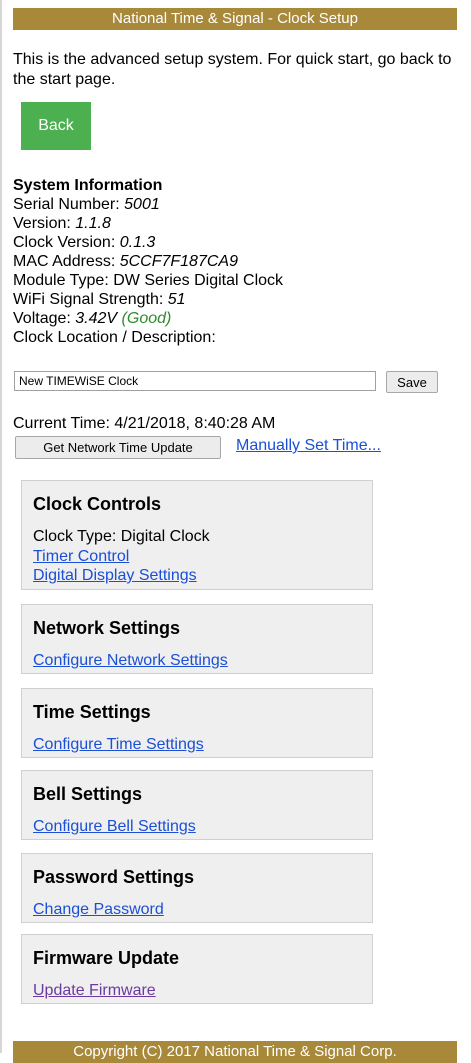 This screenshot has height=1063, width=471. What do you see at coordinates (195, 381) in the screenshot?
I see `clock-location-input` at bounding box center [195, 381].